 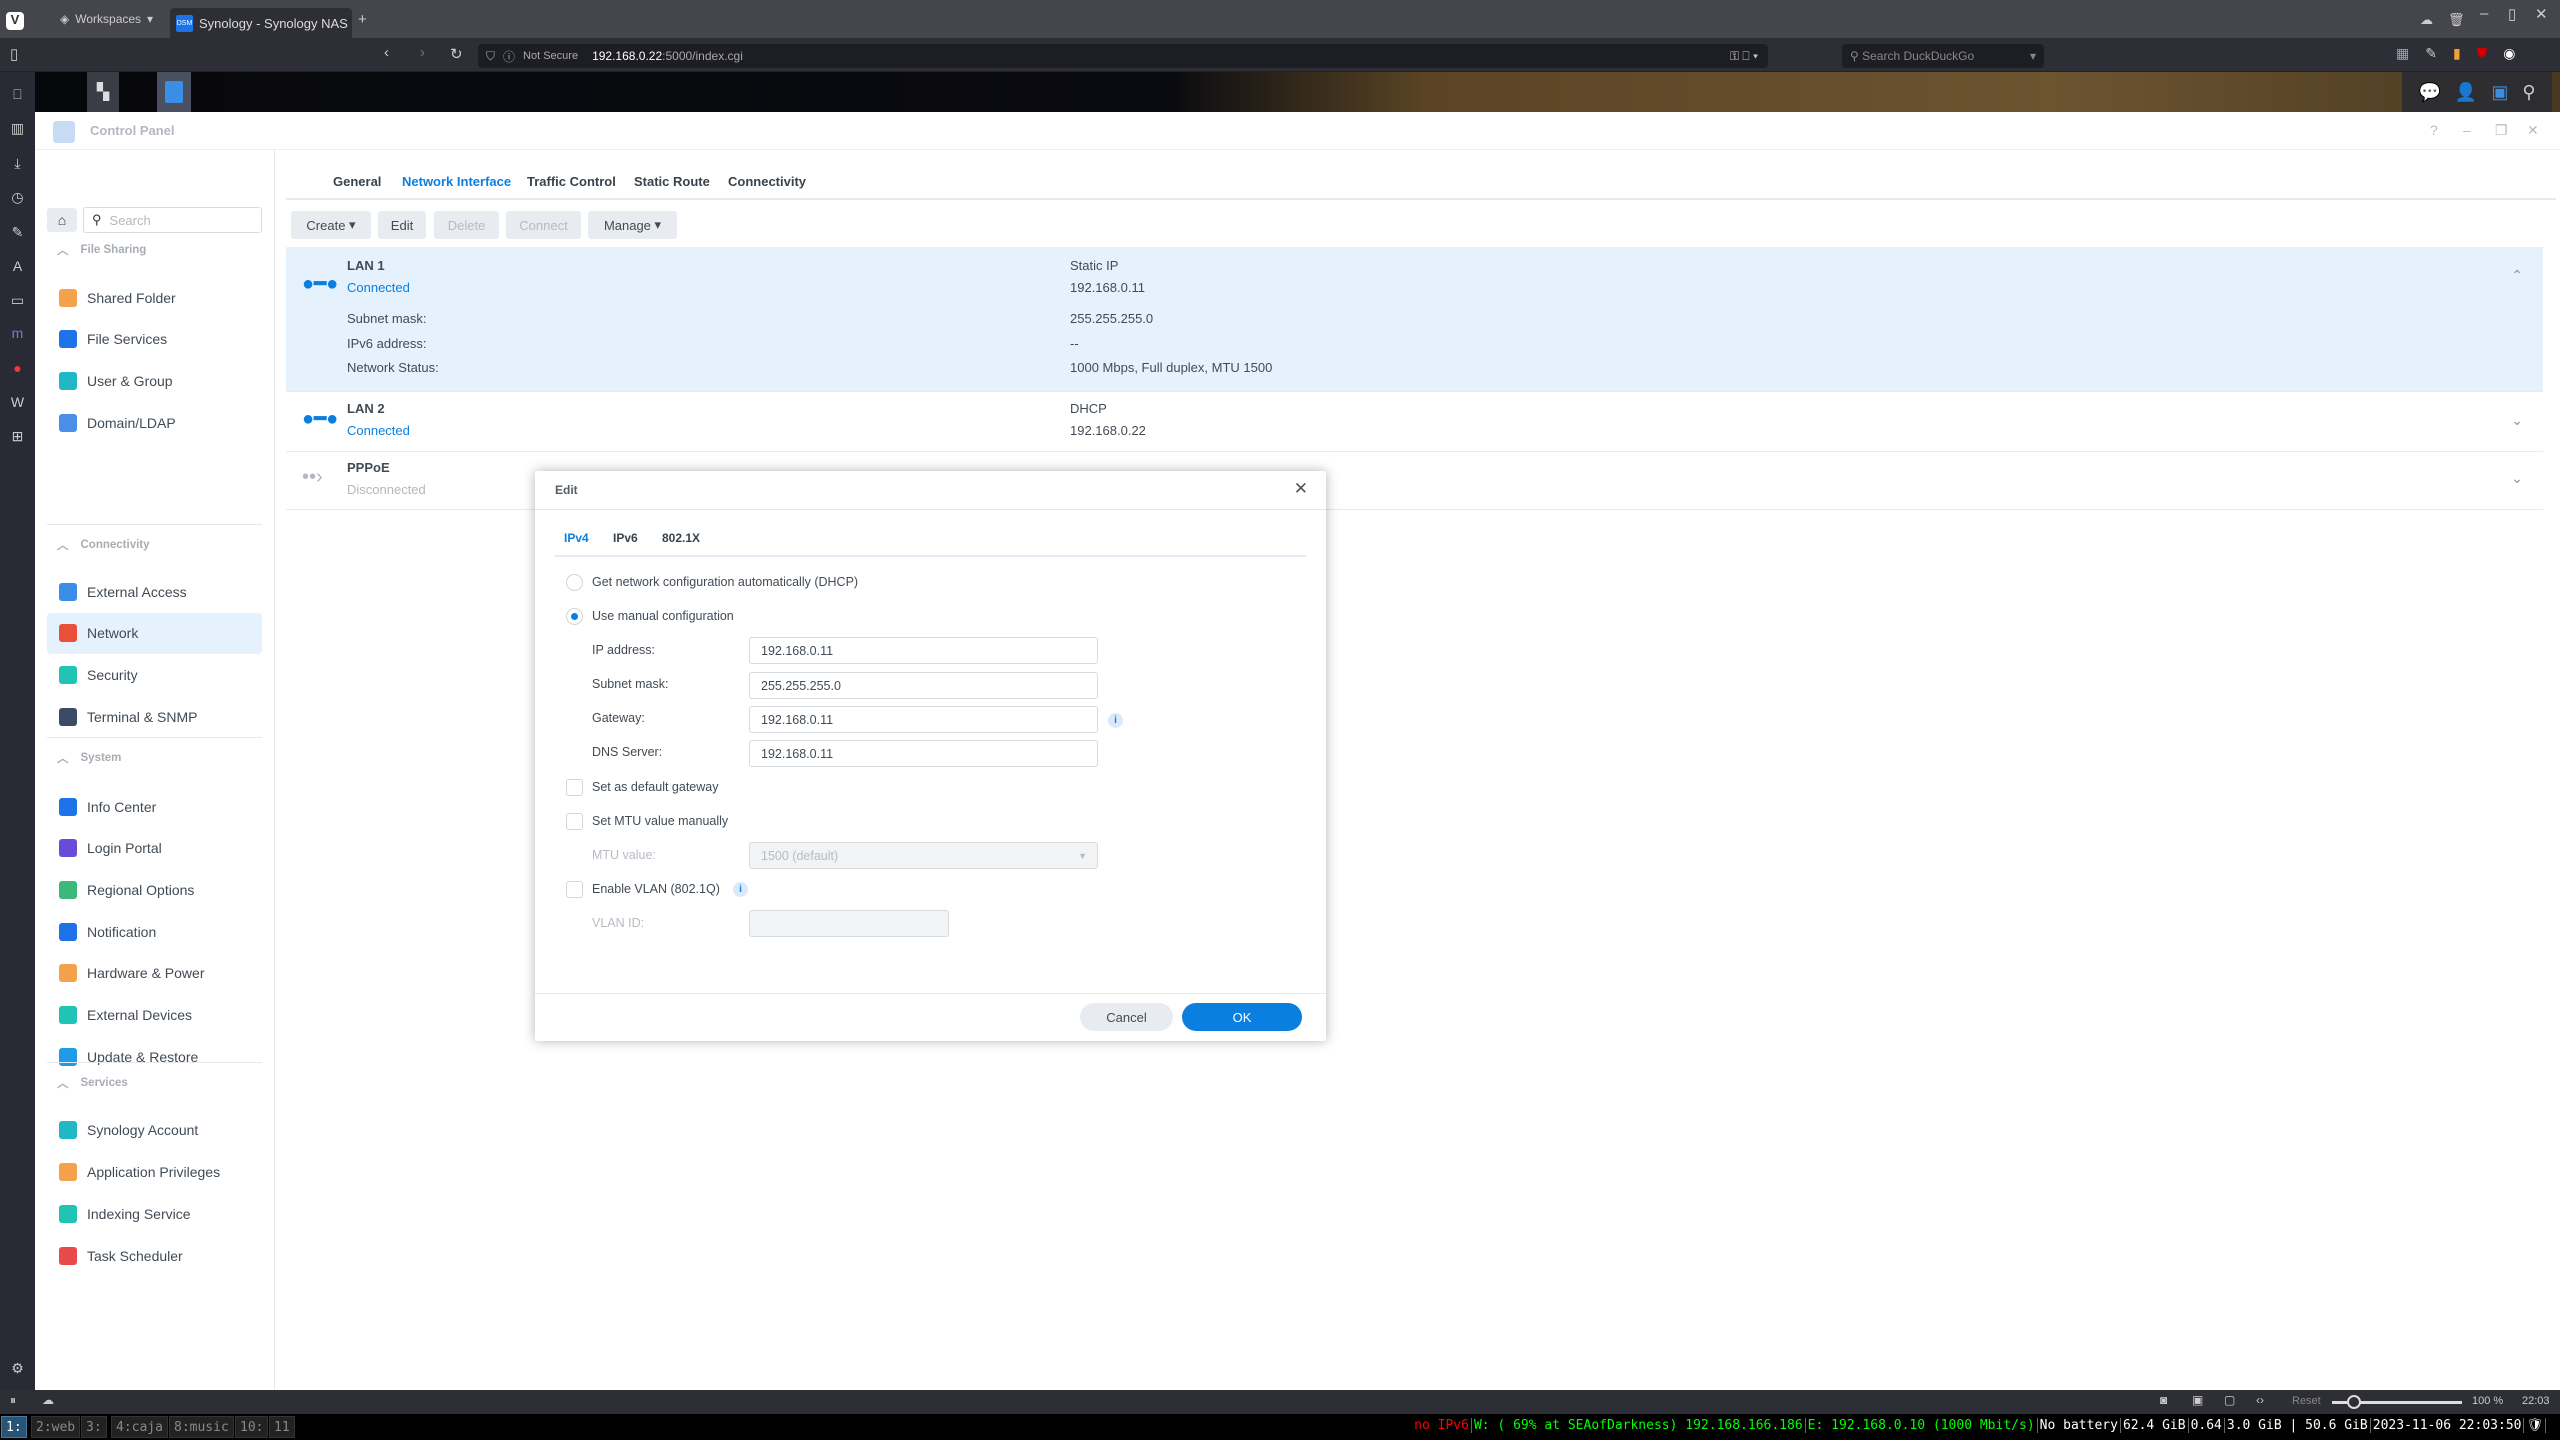 What do you see at coordinates (17, 301) in the screenshot?
I see `window-icon: ▭` at bounding box center [17, 301].